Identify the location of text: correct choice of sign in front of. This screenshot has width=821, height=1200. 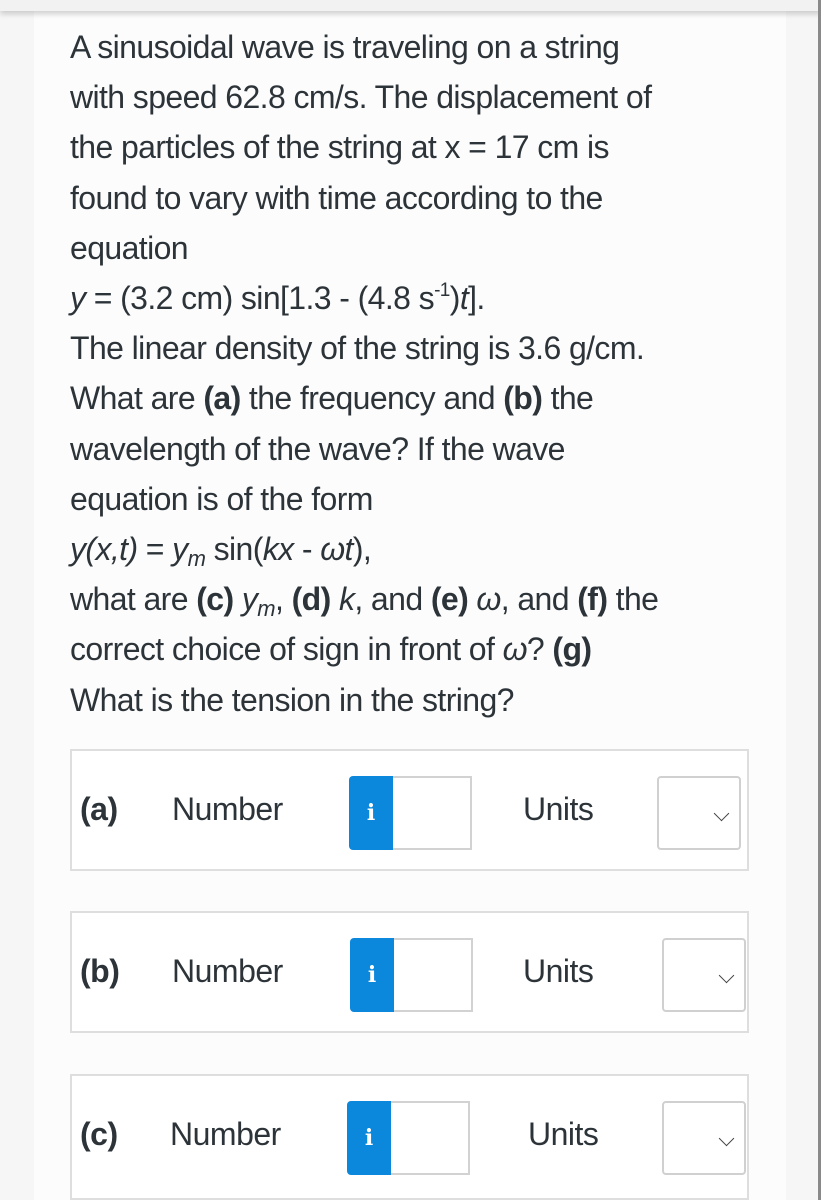
(286, 649).